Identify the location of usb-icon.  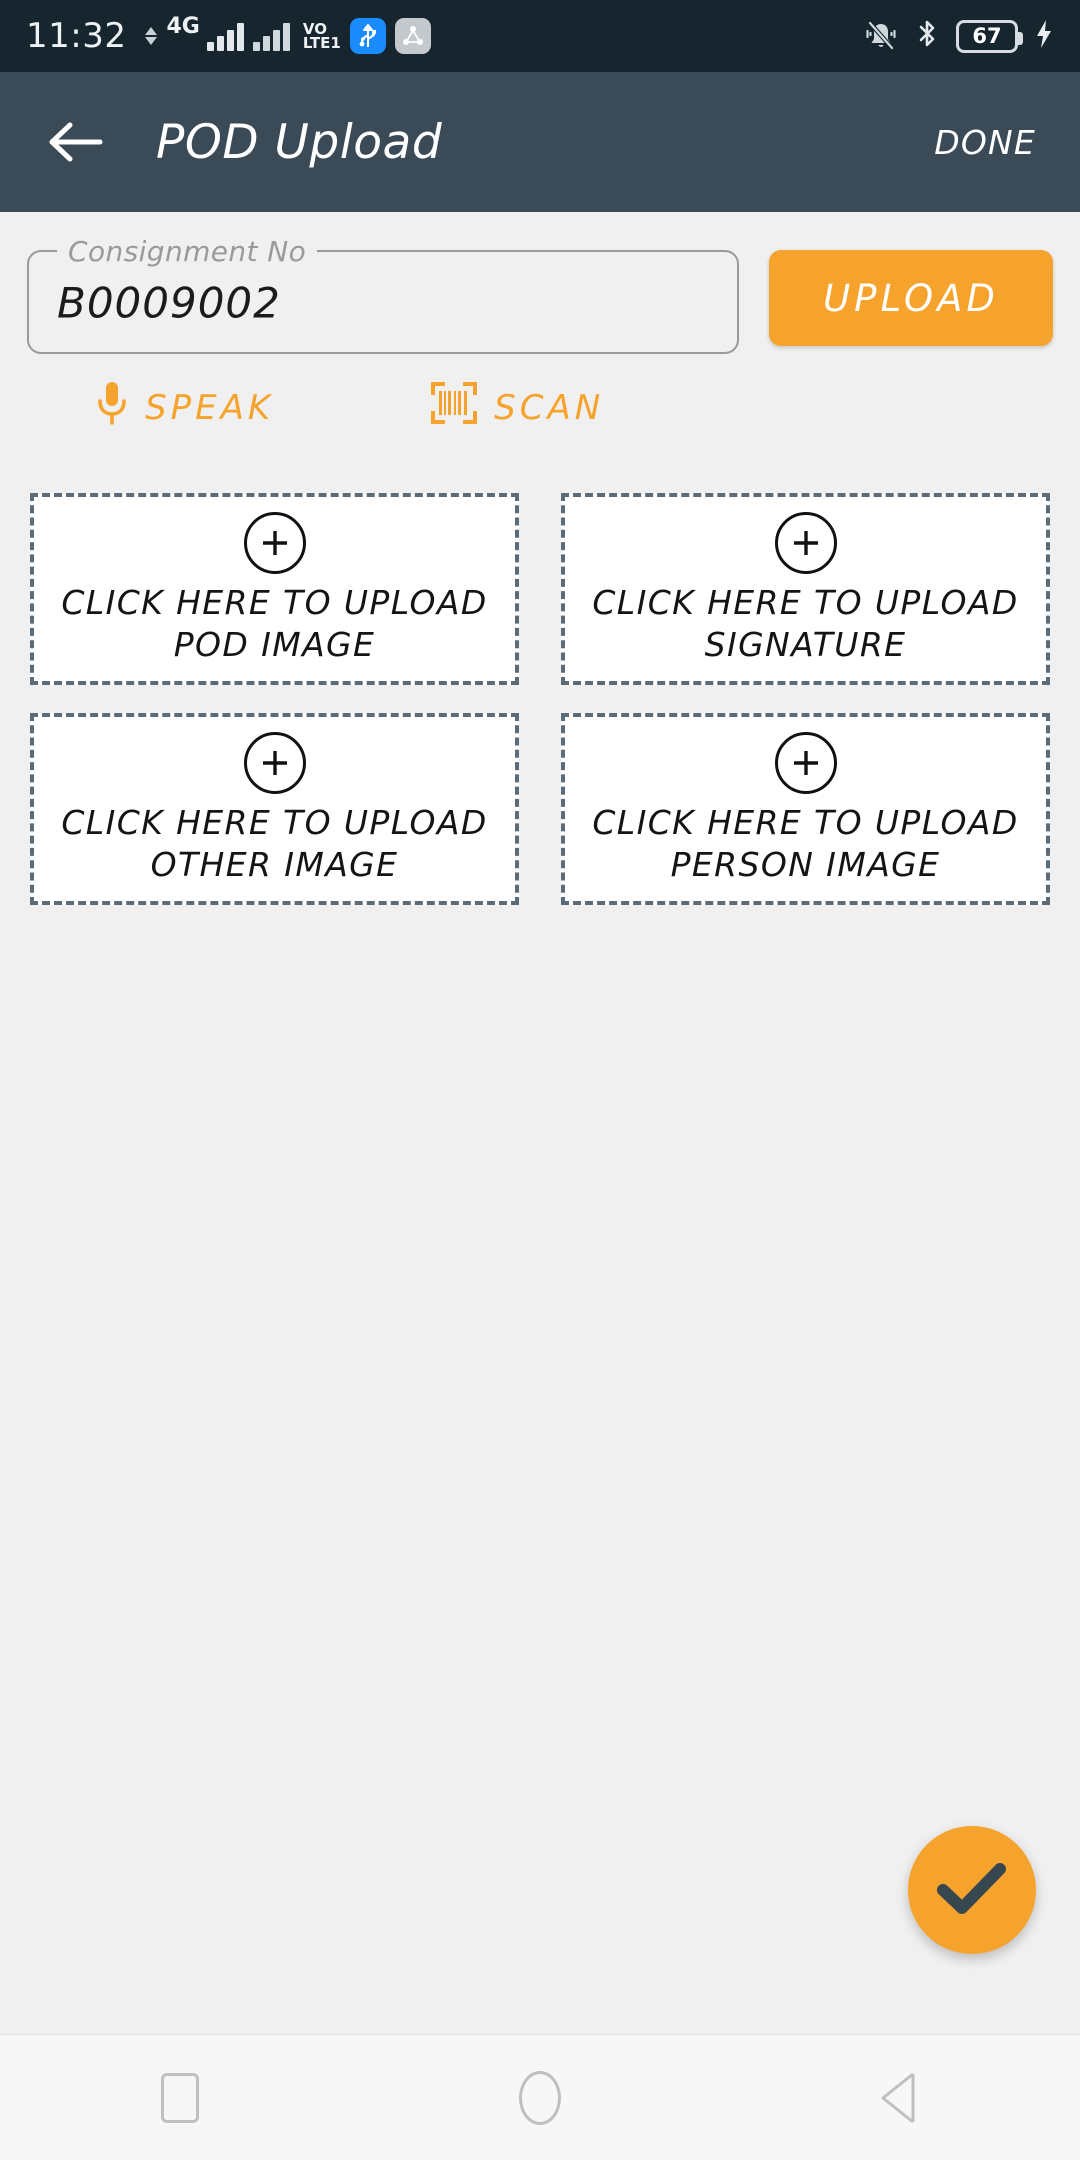
(367, 36).